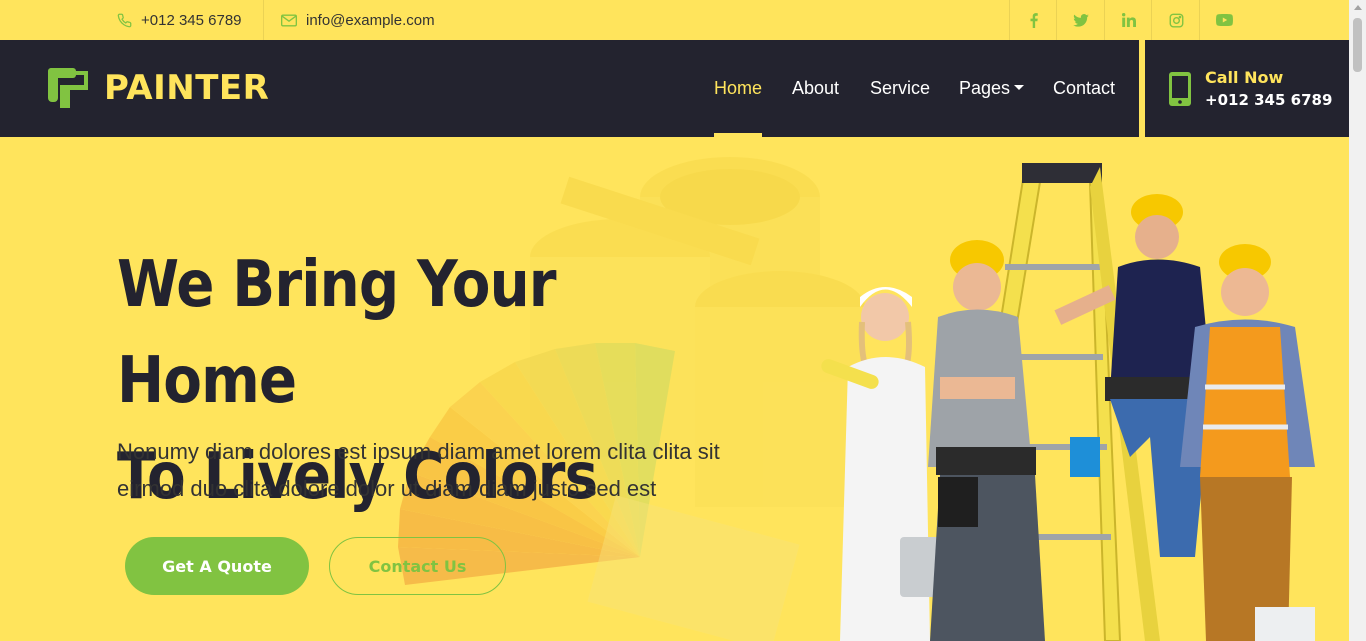 The height and width of the screenshot is (641, 1366). What do you see at coordinates (1244, 77) in the screenshot?
I see `call-now-title: Call Now` at bounding box center [1244, 77].